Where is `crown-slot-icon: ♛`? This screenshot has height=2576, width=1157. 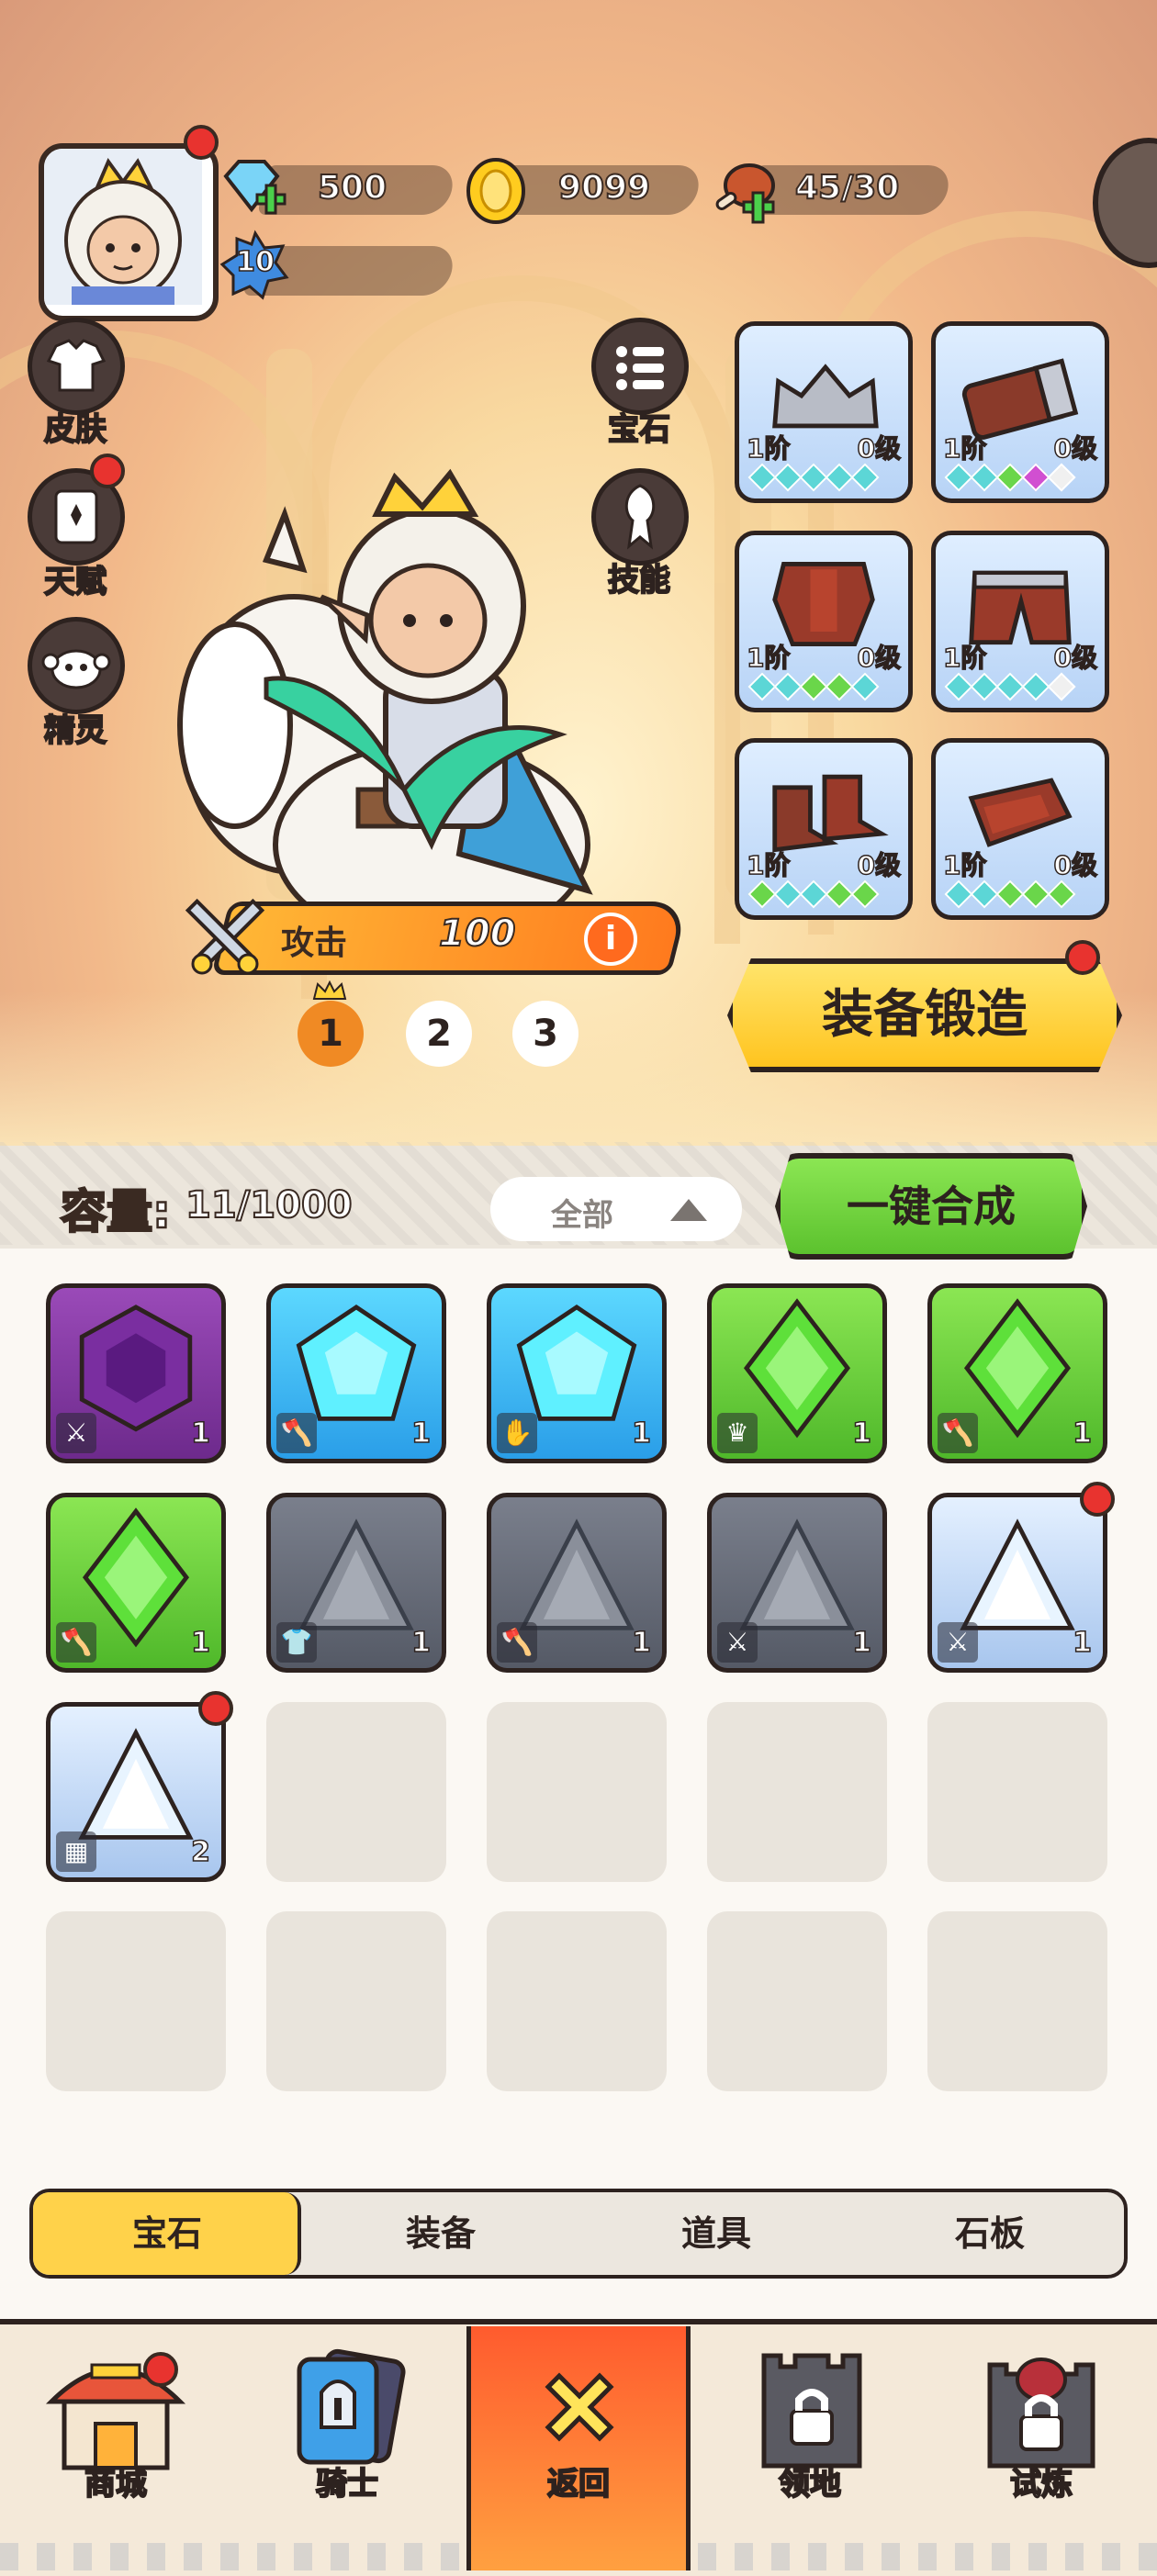 crown-slot-icon: ♛ is located at coordinates (738, 1433).